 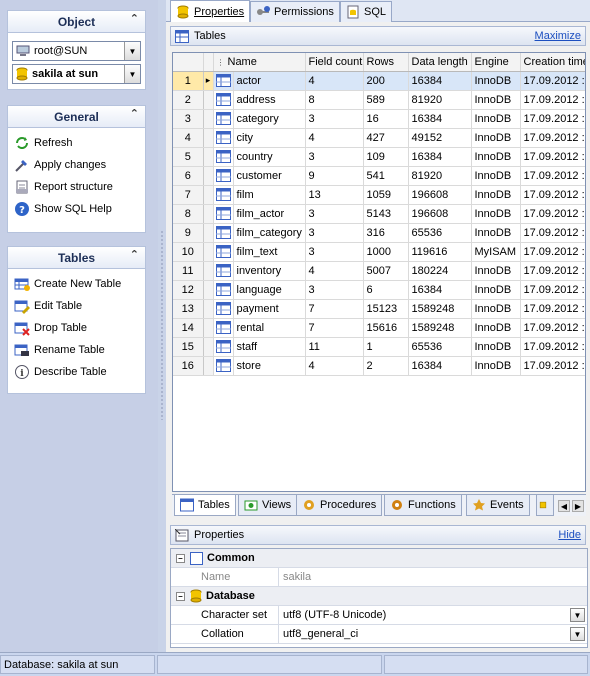 I want to click on column-header-name: ⋮ Name, so click(x=259, y=62).